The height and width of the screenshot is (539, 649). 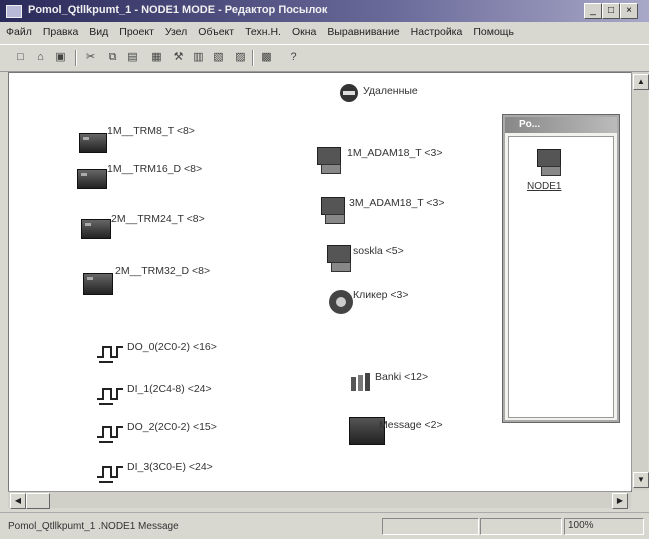 I want to click on menu-align: Выравнивание, so click(x=362, y=30).